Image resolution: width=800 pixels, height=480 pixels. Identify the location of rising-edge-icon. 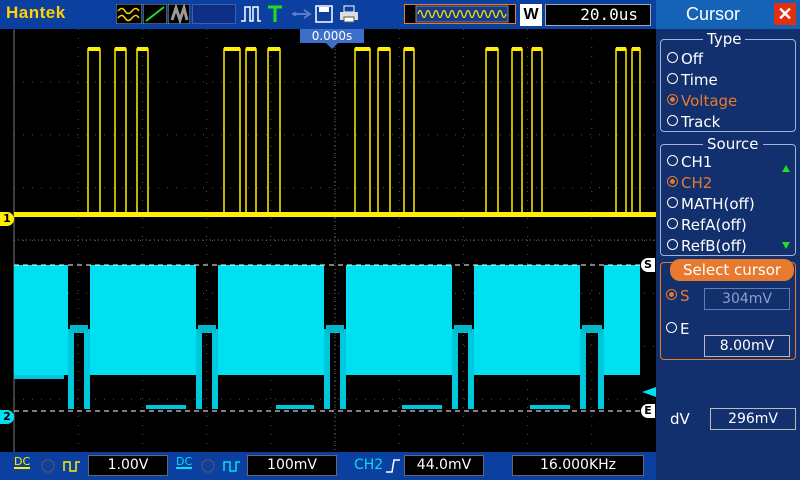
(393, 466).